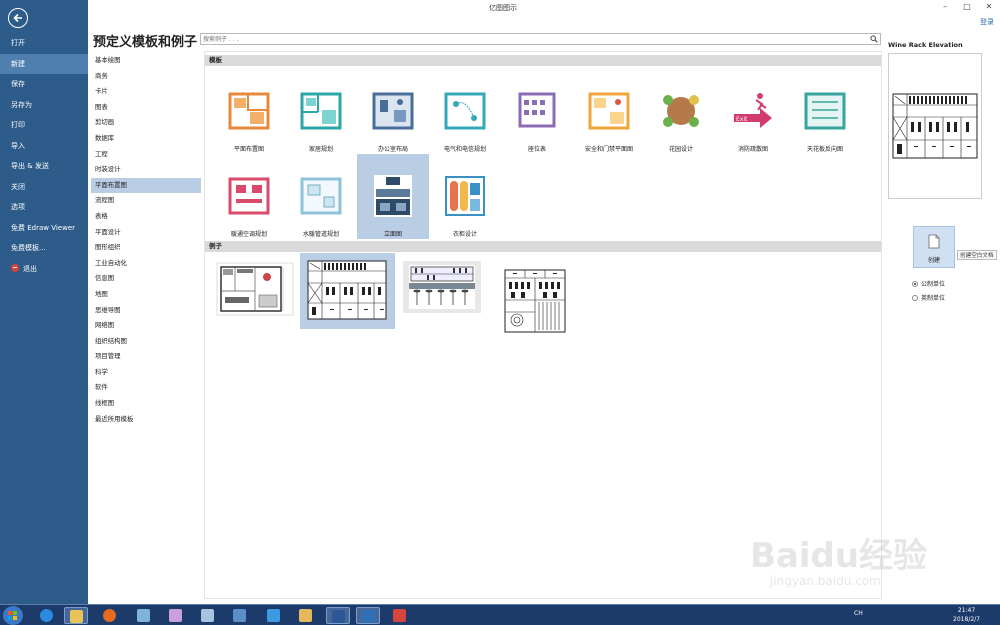  What do you see at coordinates (44, 166) in the screenshot?
I see `backstage-item: 导出 & 发送` at bounding box center [44, 166].